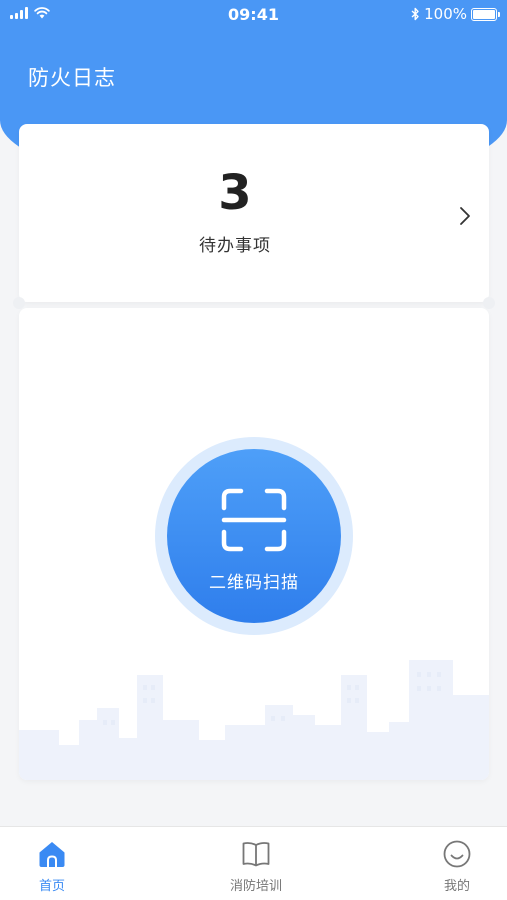  Describe the element at coordinates (489, 303) in the screenshot. I see `card-notch-right` at that location.